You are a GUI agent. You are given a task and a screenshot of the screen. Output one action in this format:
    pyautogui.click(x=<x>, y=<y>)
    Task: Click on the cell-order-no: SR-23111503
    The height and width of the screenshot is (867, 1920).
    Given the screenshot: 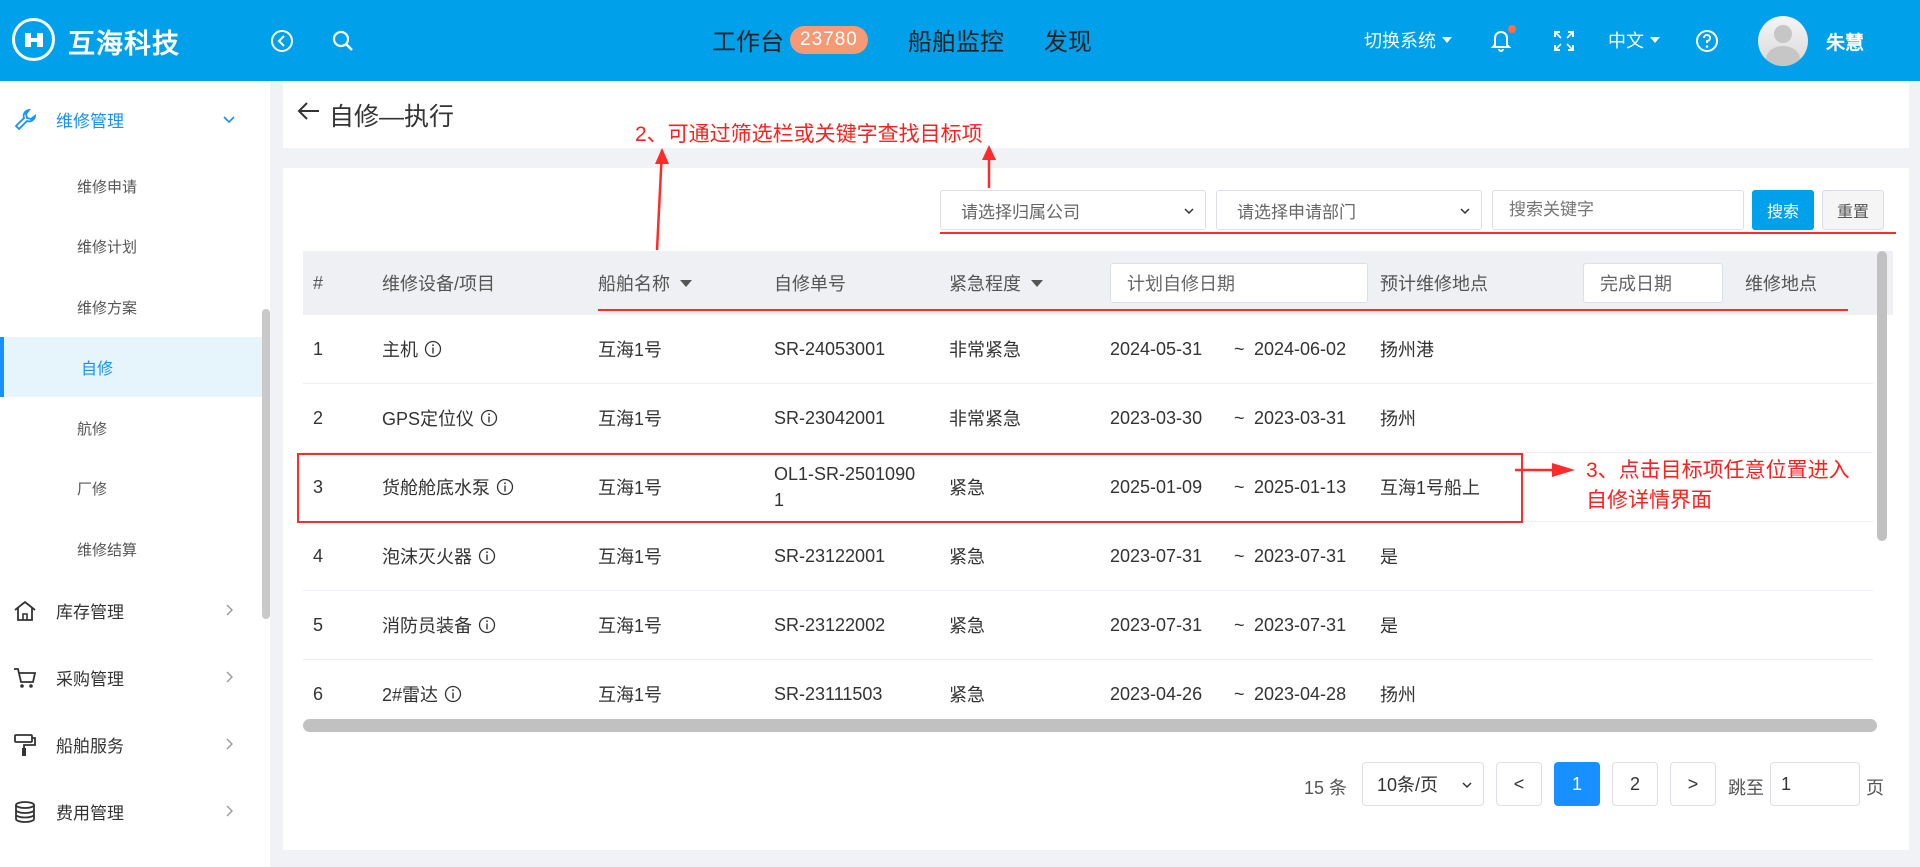 What is the action you would take?
    pyautogui.click(x=828, y=693)
    